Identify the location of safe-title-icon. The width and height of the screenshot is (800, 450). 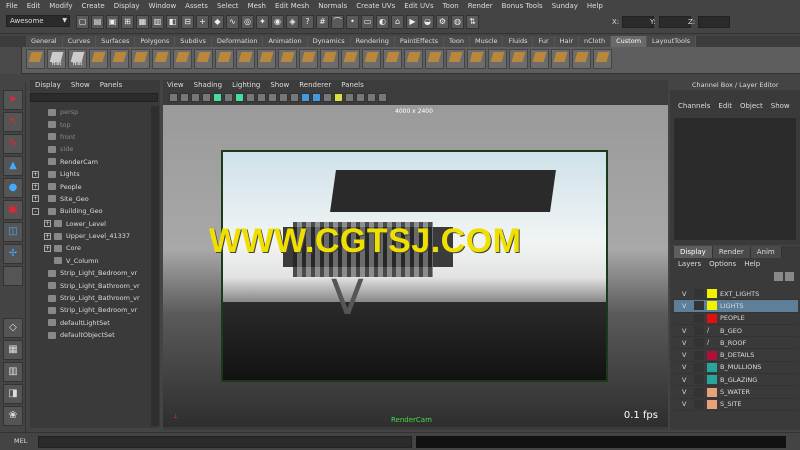
(283, 97).